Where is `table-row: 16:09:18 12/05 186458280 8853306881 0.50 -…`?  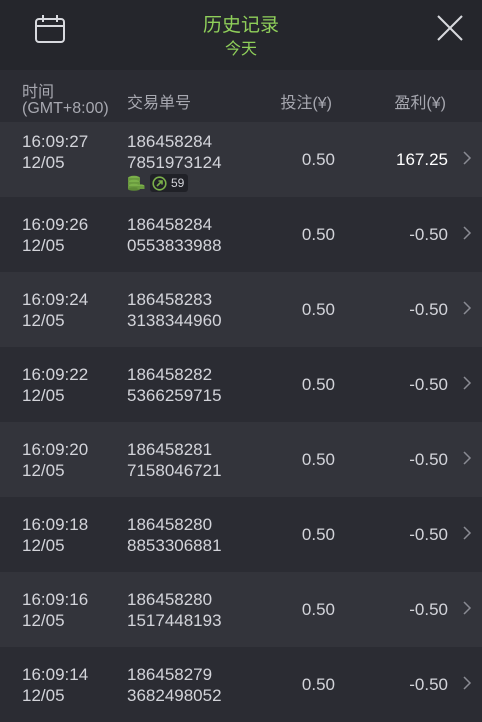
table-row: 16:09:18 12/05 186458280 8853306881 0.50 -… is located at coordinates (241, 534).